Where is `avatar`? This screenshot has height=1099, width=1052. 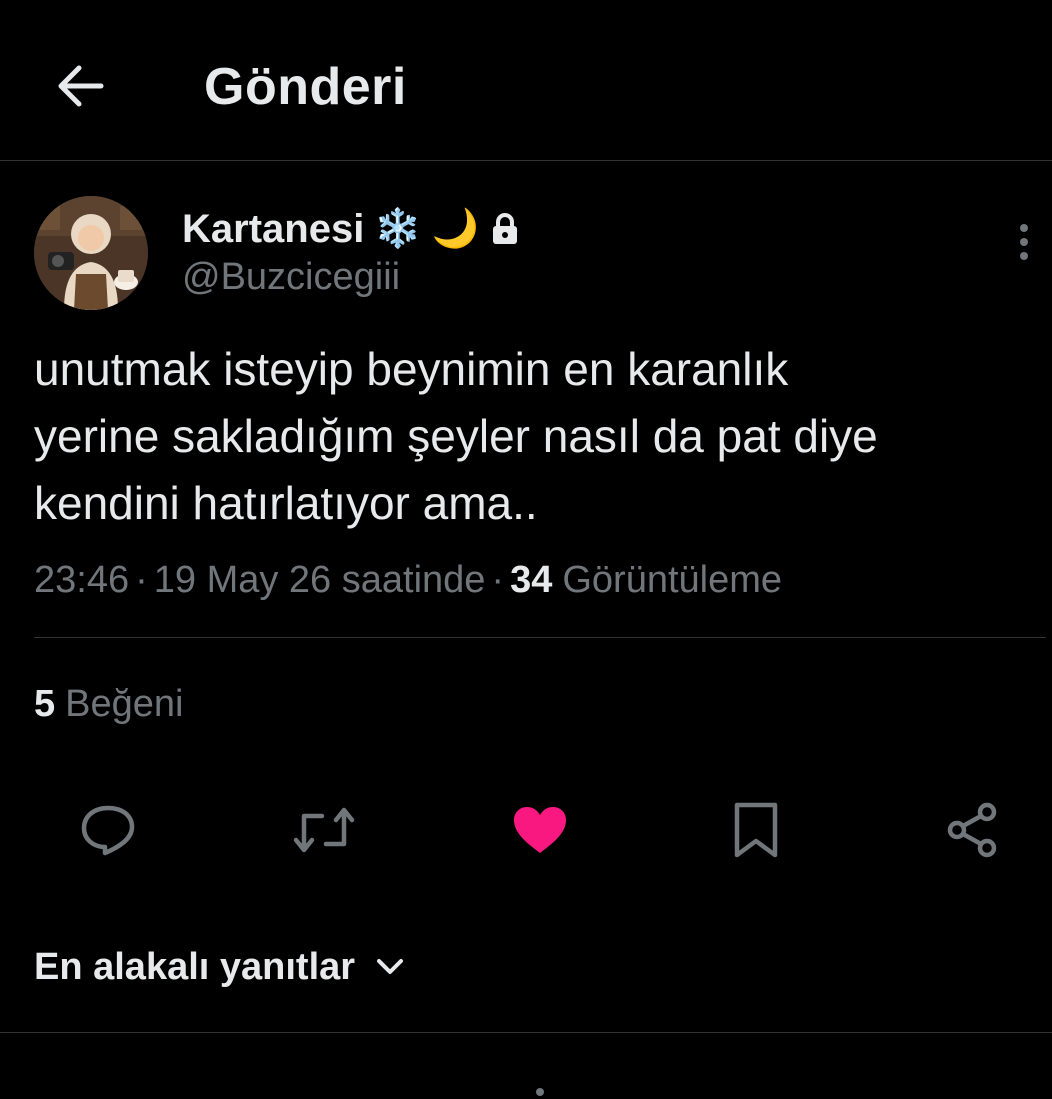
avatar is located at coordinates (91, 253).